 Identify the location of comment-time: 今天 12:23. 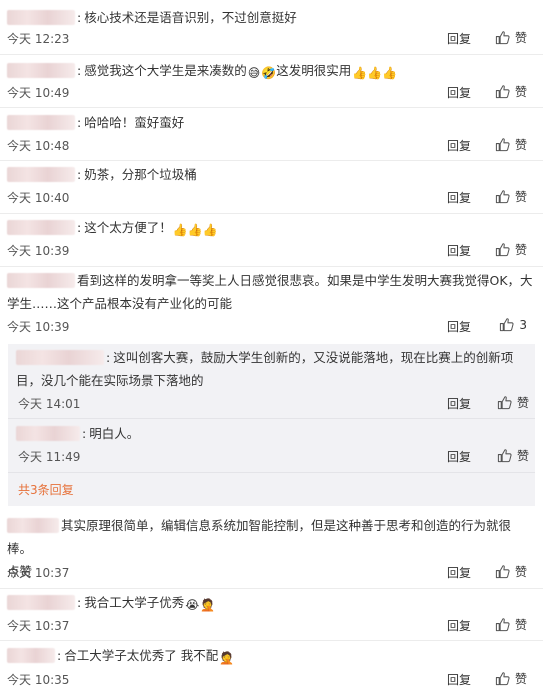
(38, 39).